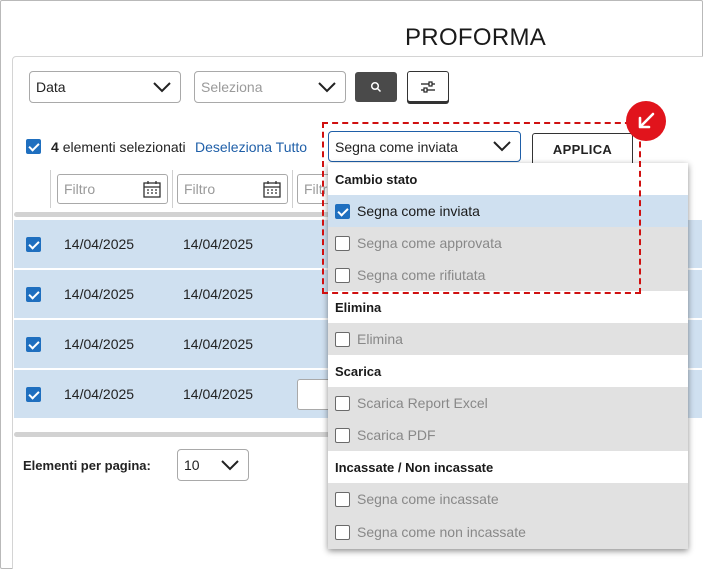 The height and width of the screenshot is (569, 703). I want to click on page-size-label: Elementi per pagina:, so click(87, 465).